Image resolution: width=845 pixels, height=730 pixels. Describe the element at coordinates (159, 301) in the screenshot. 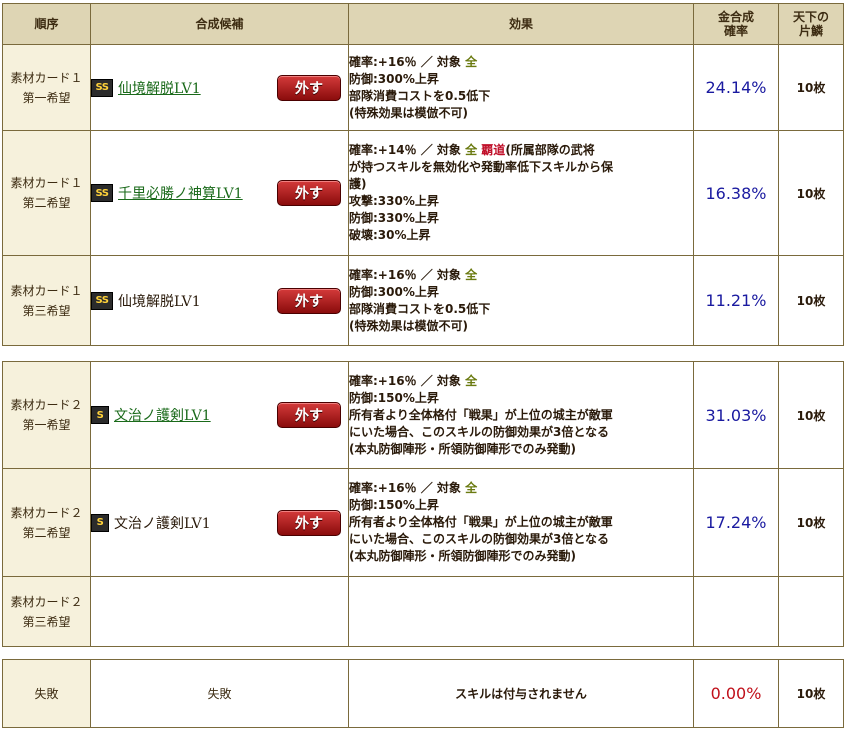

I see `skill-name: 仙境解脱LV1` at that location.